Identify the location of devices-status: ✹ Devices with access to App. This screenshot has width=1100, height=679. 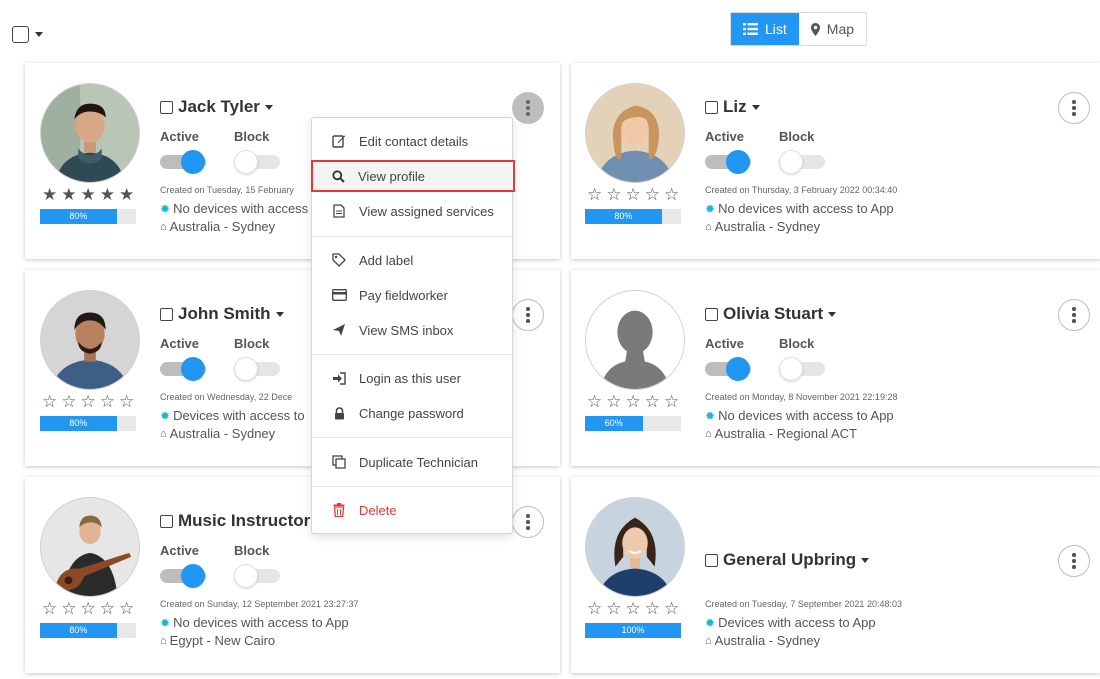
(790, 622).